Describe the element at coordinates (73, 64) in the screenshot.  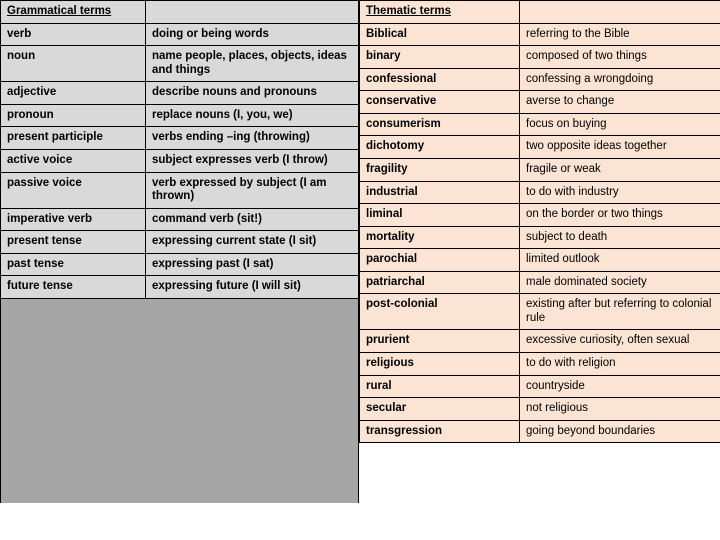
I see `term-cell: noun` at that location.